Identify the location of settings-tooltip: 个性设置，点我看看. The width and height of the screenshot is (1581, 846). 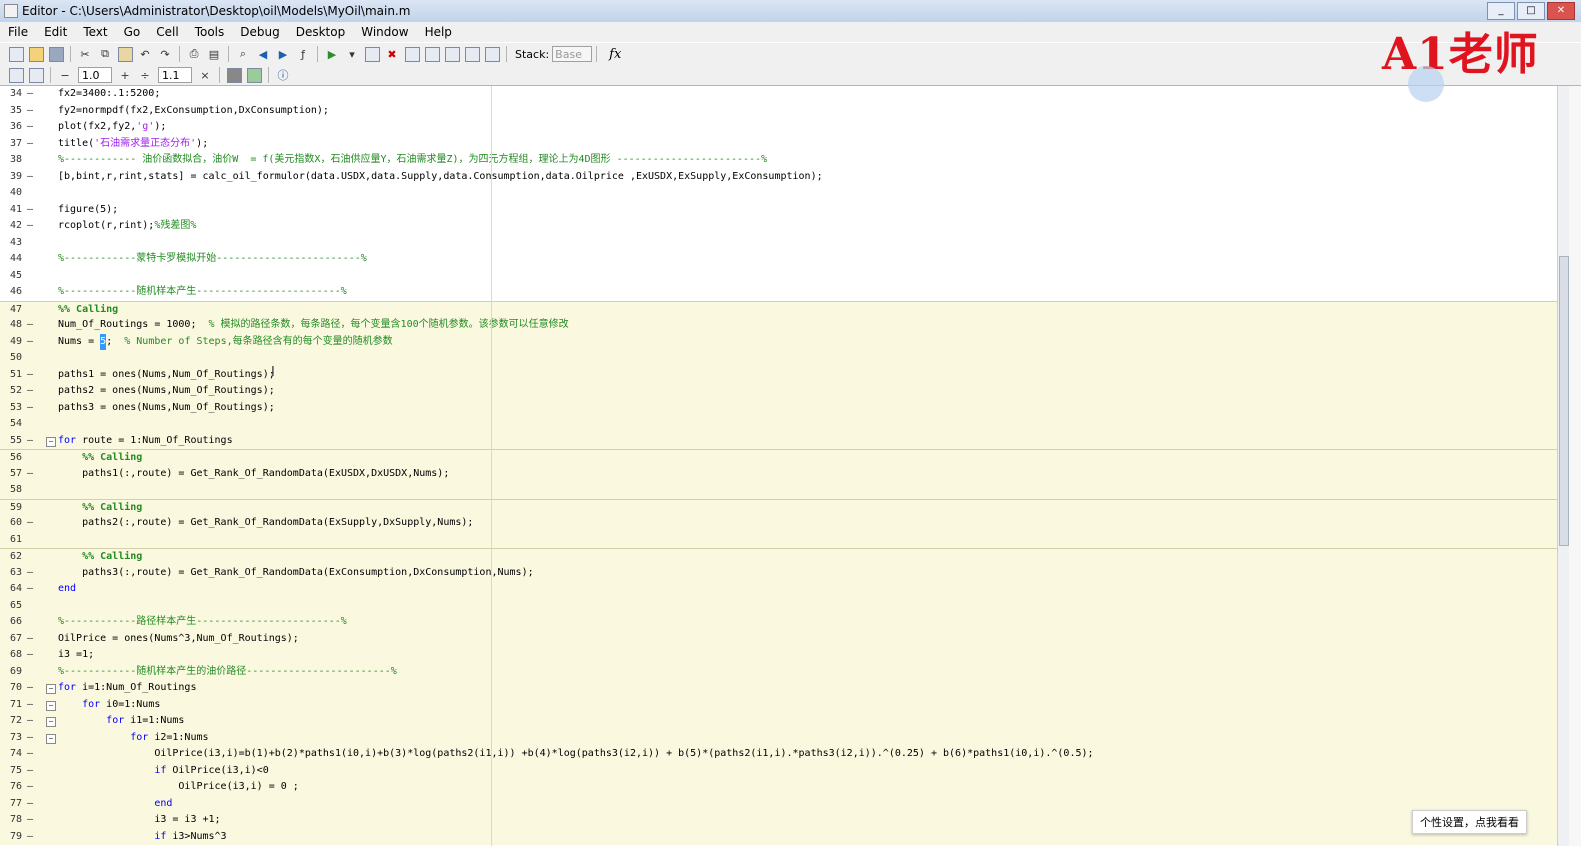
(1469, 822).